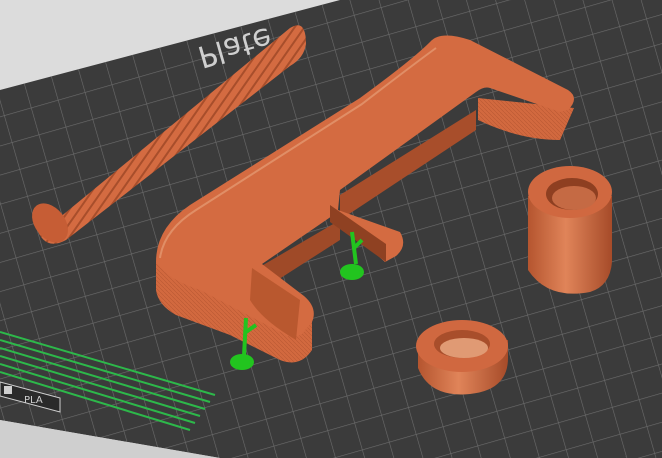 This screenshot has height=458, width=662. I want to click on material-label: PLA, so click(33, 400).